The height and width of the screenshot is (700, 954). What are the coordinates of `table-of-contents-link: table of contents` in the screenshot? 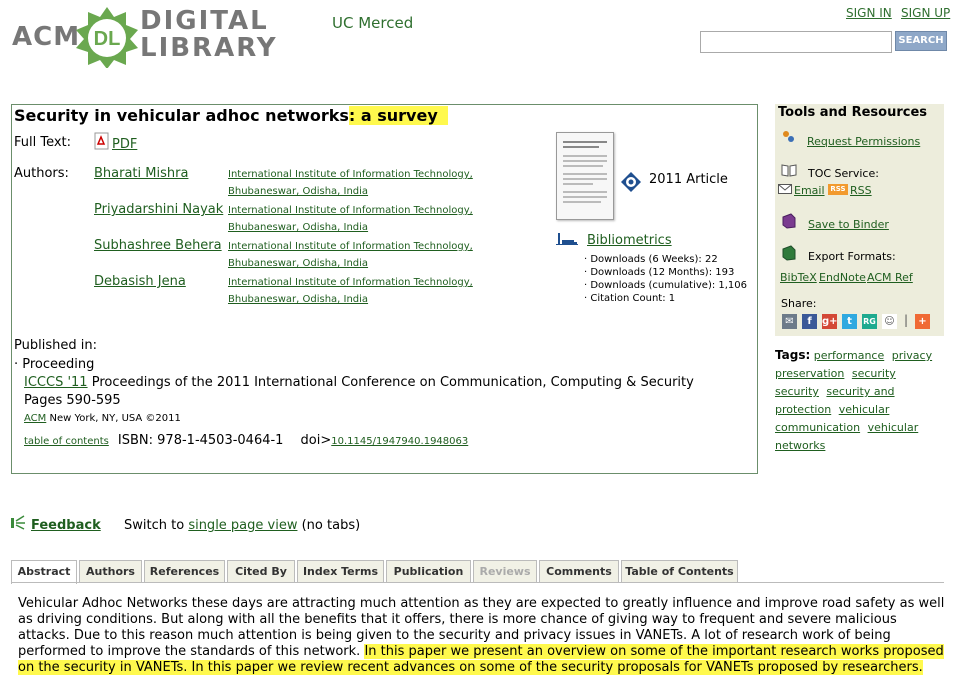 It's located at (66, 441).